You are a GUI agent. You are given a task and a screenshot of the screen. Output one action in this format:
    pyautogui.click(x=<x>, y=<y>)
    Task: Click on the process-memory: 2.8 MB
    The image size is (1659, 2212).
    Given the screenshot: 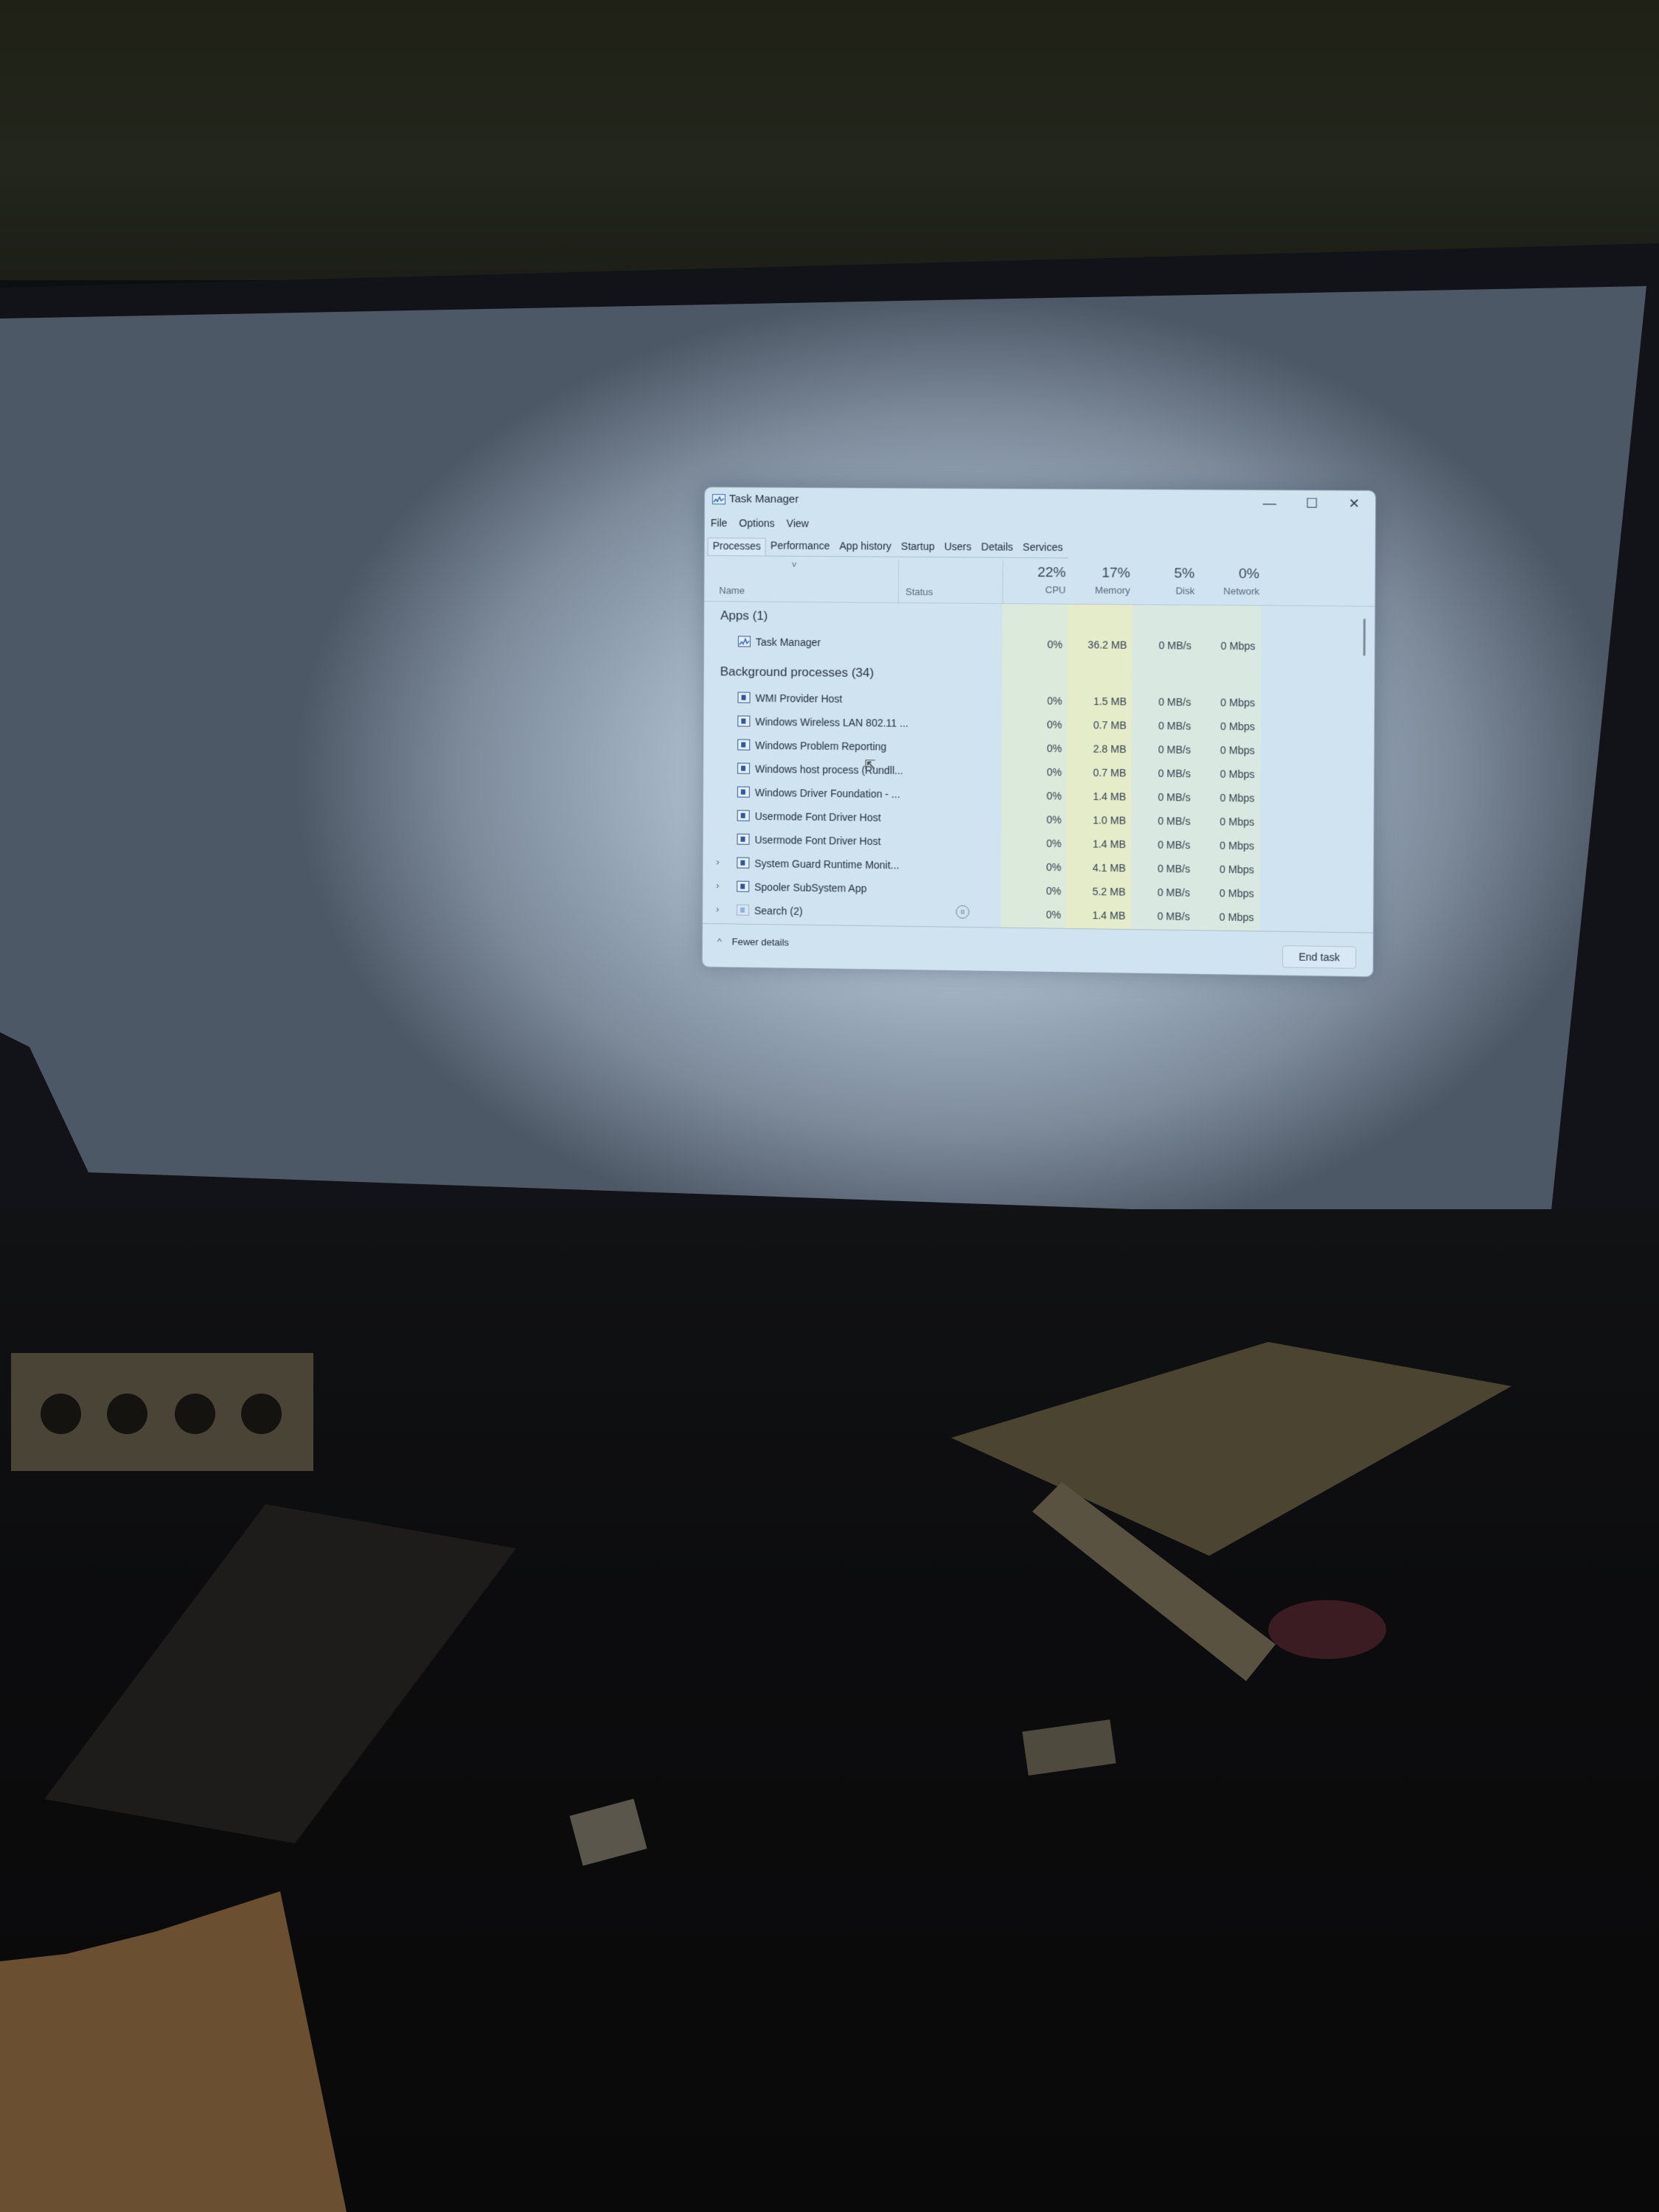 What is the action you would take?
    pyautogui.click(x=1110, y=748)
    